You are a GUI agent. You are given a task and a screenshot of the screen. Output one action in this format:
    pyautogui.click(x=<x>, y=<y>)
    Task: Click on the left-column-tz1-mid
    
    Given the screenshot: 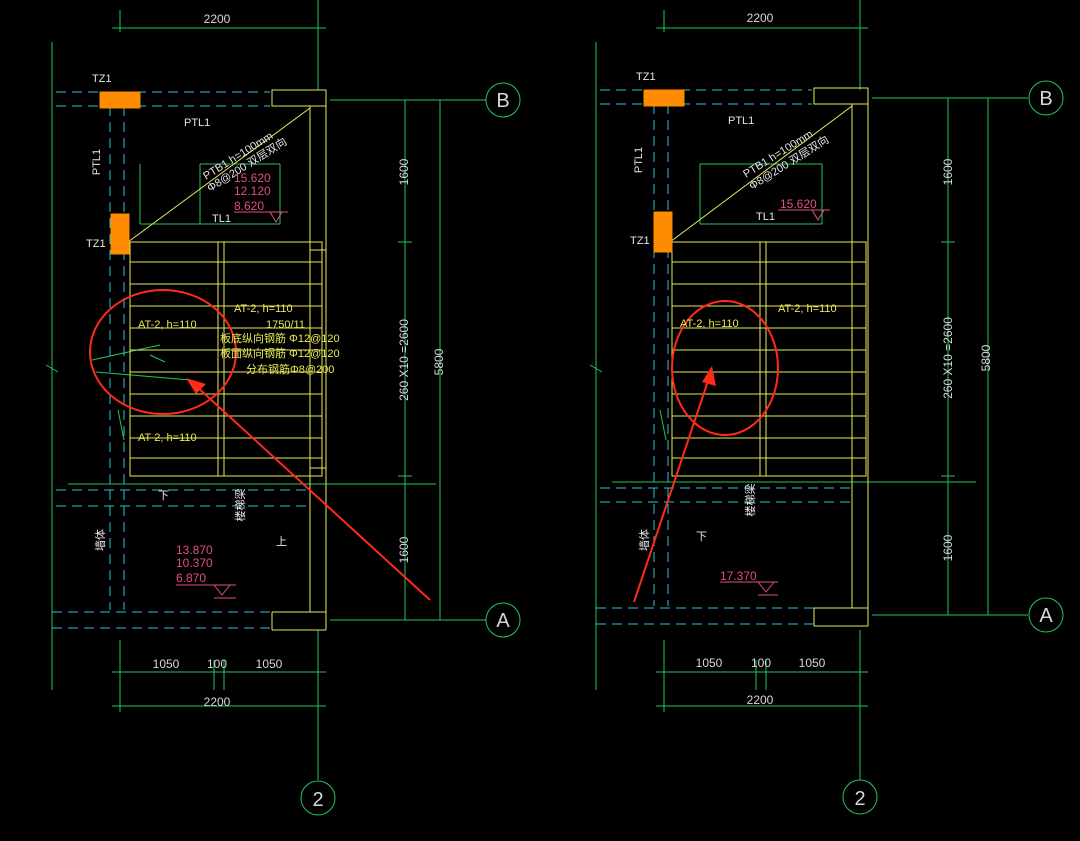 What is the action you would take?
    pyautogui.click(x=120, y=234)
    